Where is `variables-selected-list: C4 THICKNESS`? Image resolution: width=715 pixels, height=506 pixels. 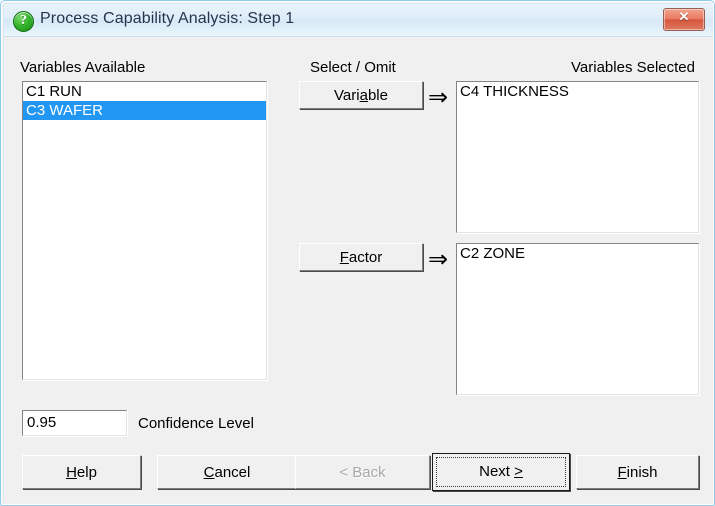
variables-selected-list: C4 THICKNESS is located at coordinates (577, 157).